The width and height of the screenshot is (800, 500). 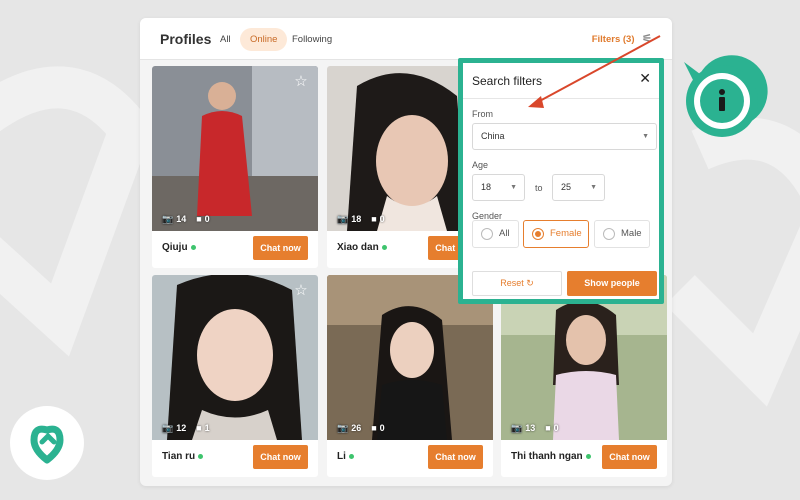 I want to click on profile-name: Thi thanh ngan, so click(x=551, y=456).